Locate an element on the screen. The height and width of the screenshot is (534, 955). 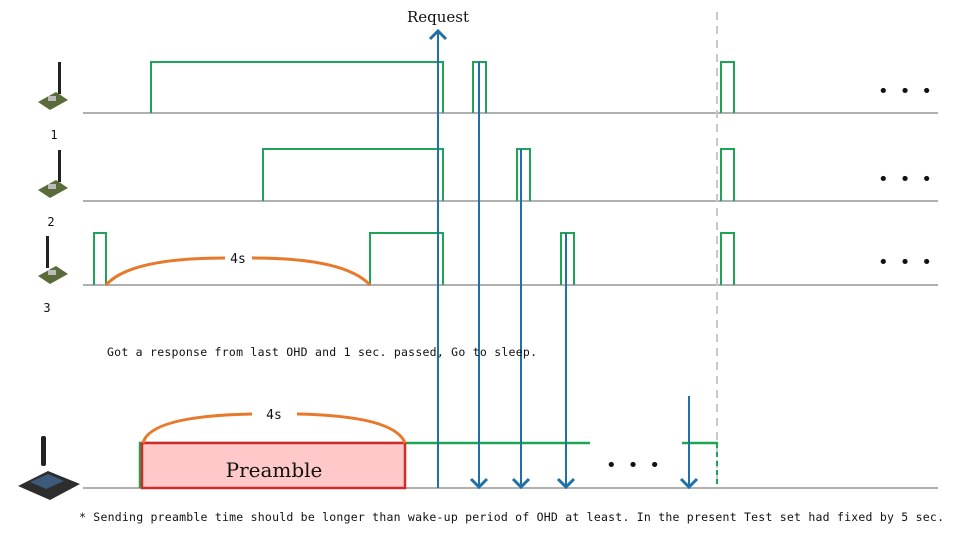
sender-board-icon is located at coordinates (49, 468).